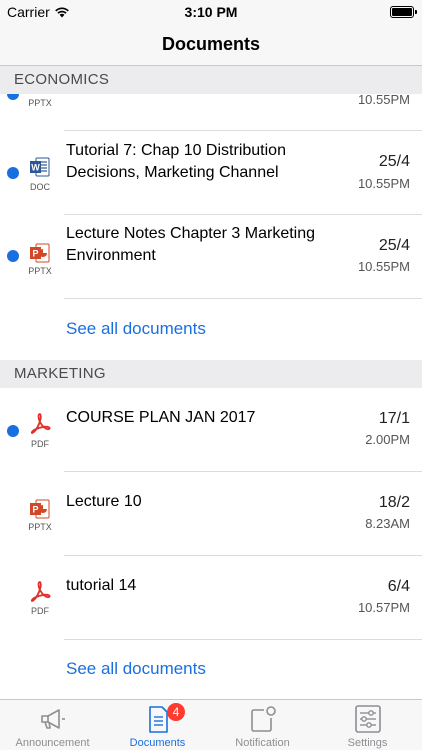 This screenshot has width=422, height=750. I want to click on svg-text: W, so click(35, 168).